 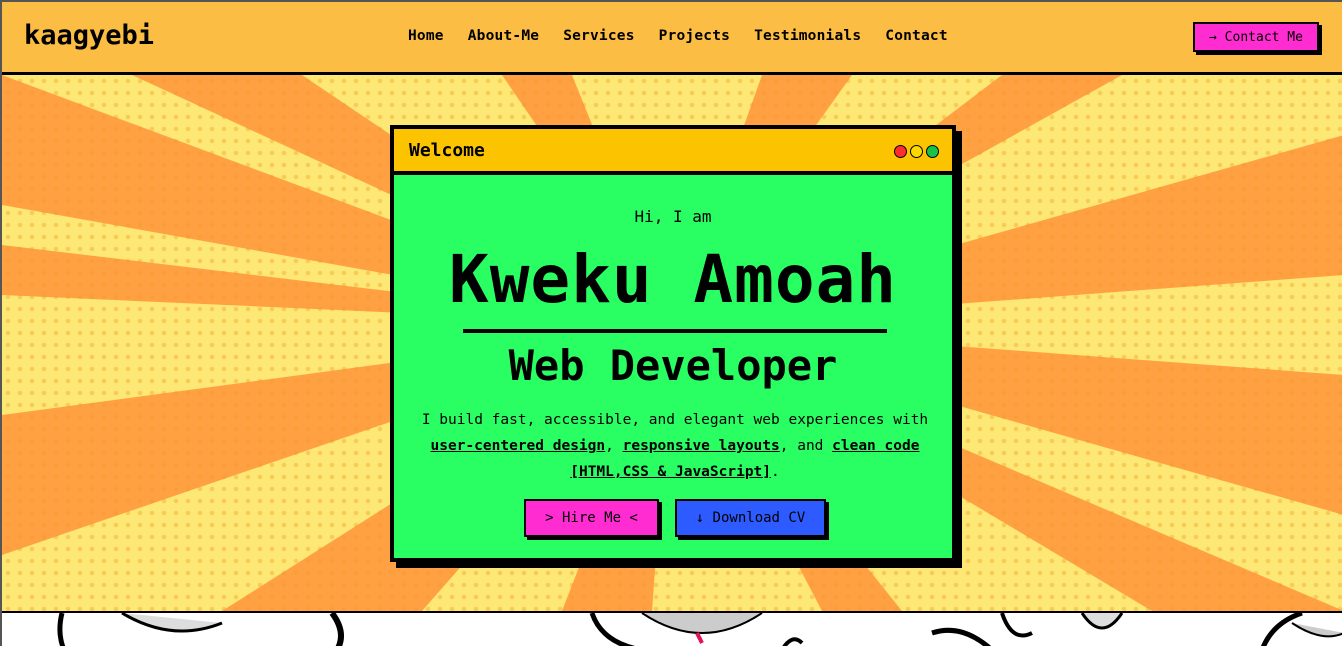 I want to click on highlight-responsive-layouts: responsive layouts, so click(x=701, y=446).